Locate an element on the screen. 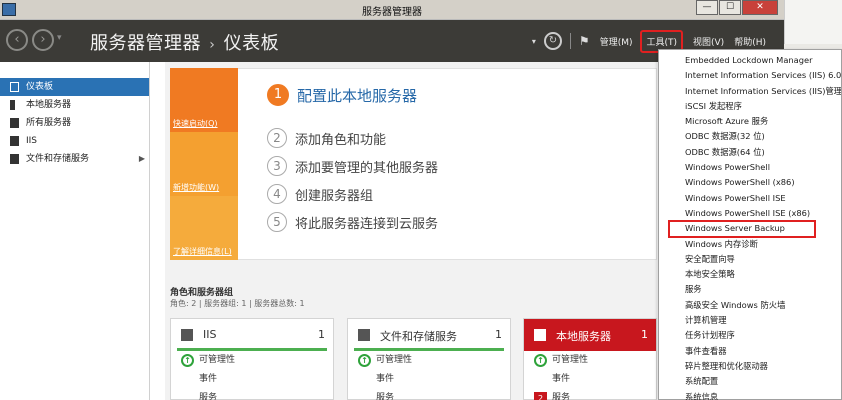 The width and height of the screenshot is (842, 400). sidebar-item-file-storage: 文件和存储服务 ▶ is located at coordinates (74, 159).